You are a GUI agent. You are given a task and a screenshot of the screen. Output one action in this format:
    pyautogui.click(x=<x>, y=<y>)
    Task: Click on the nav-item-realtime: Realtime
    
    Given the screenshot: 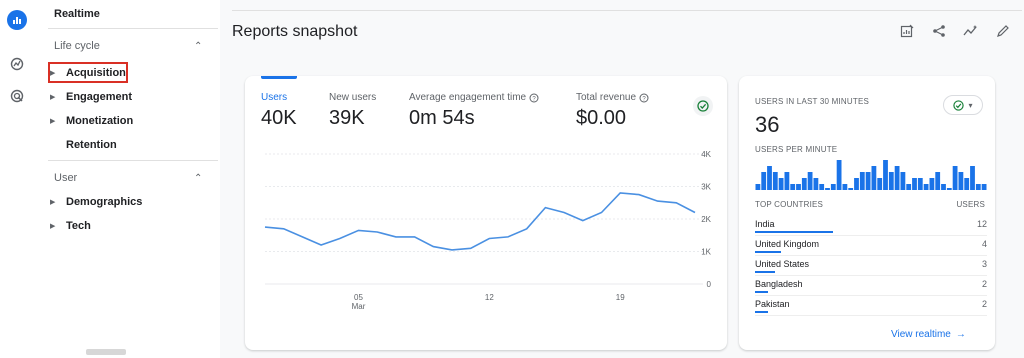 What is the action you would take?
    pyautogui.click(x=127, y=14)
    